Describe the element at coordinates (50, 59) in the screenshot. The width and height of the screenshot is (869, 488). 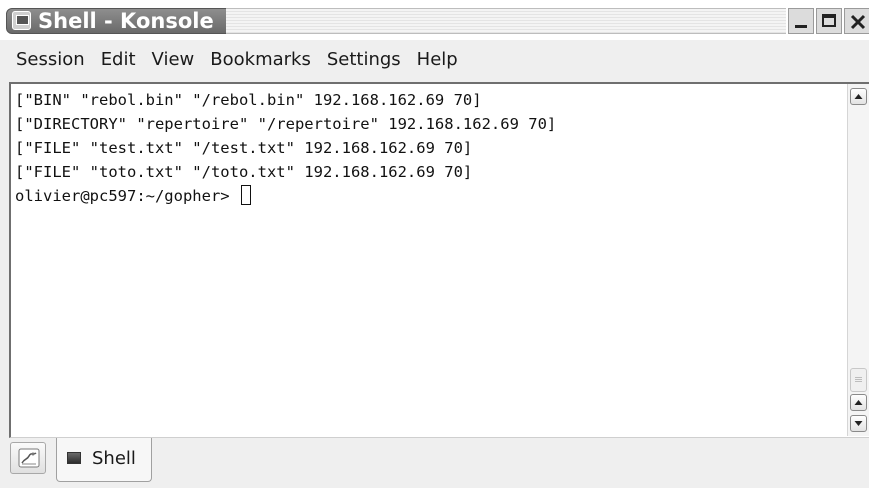
I see `menu-session: Session` at that location.